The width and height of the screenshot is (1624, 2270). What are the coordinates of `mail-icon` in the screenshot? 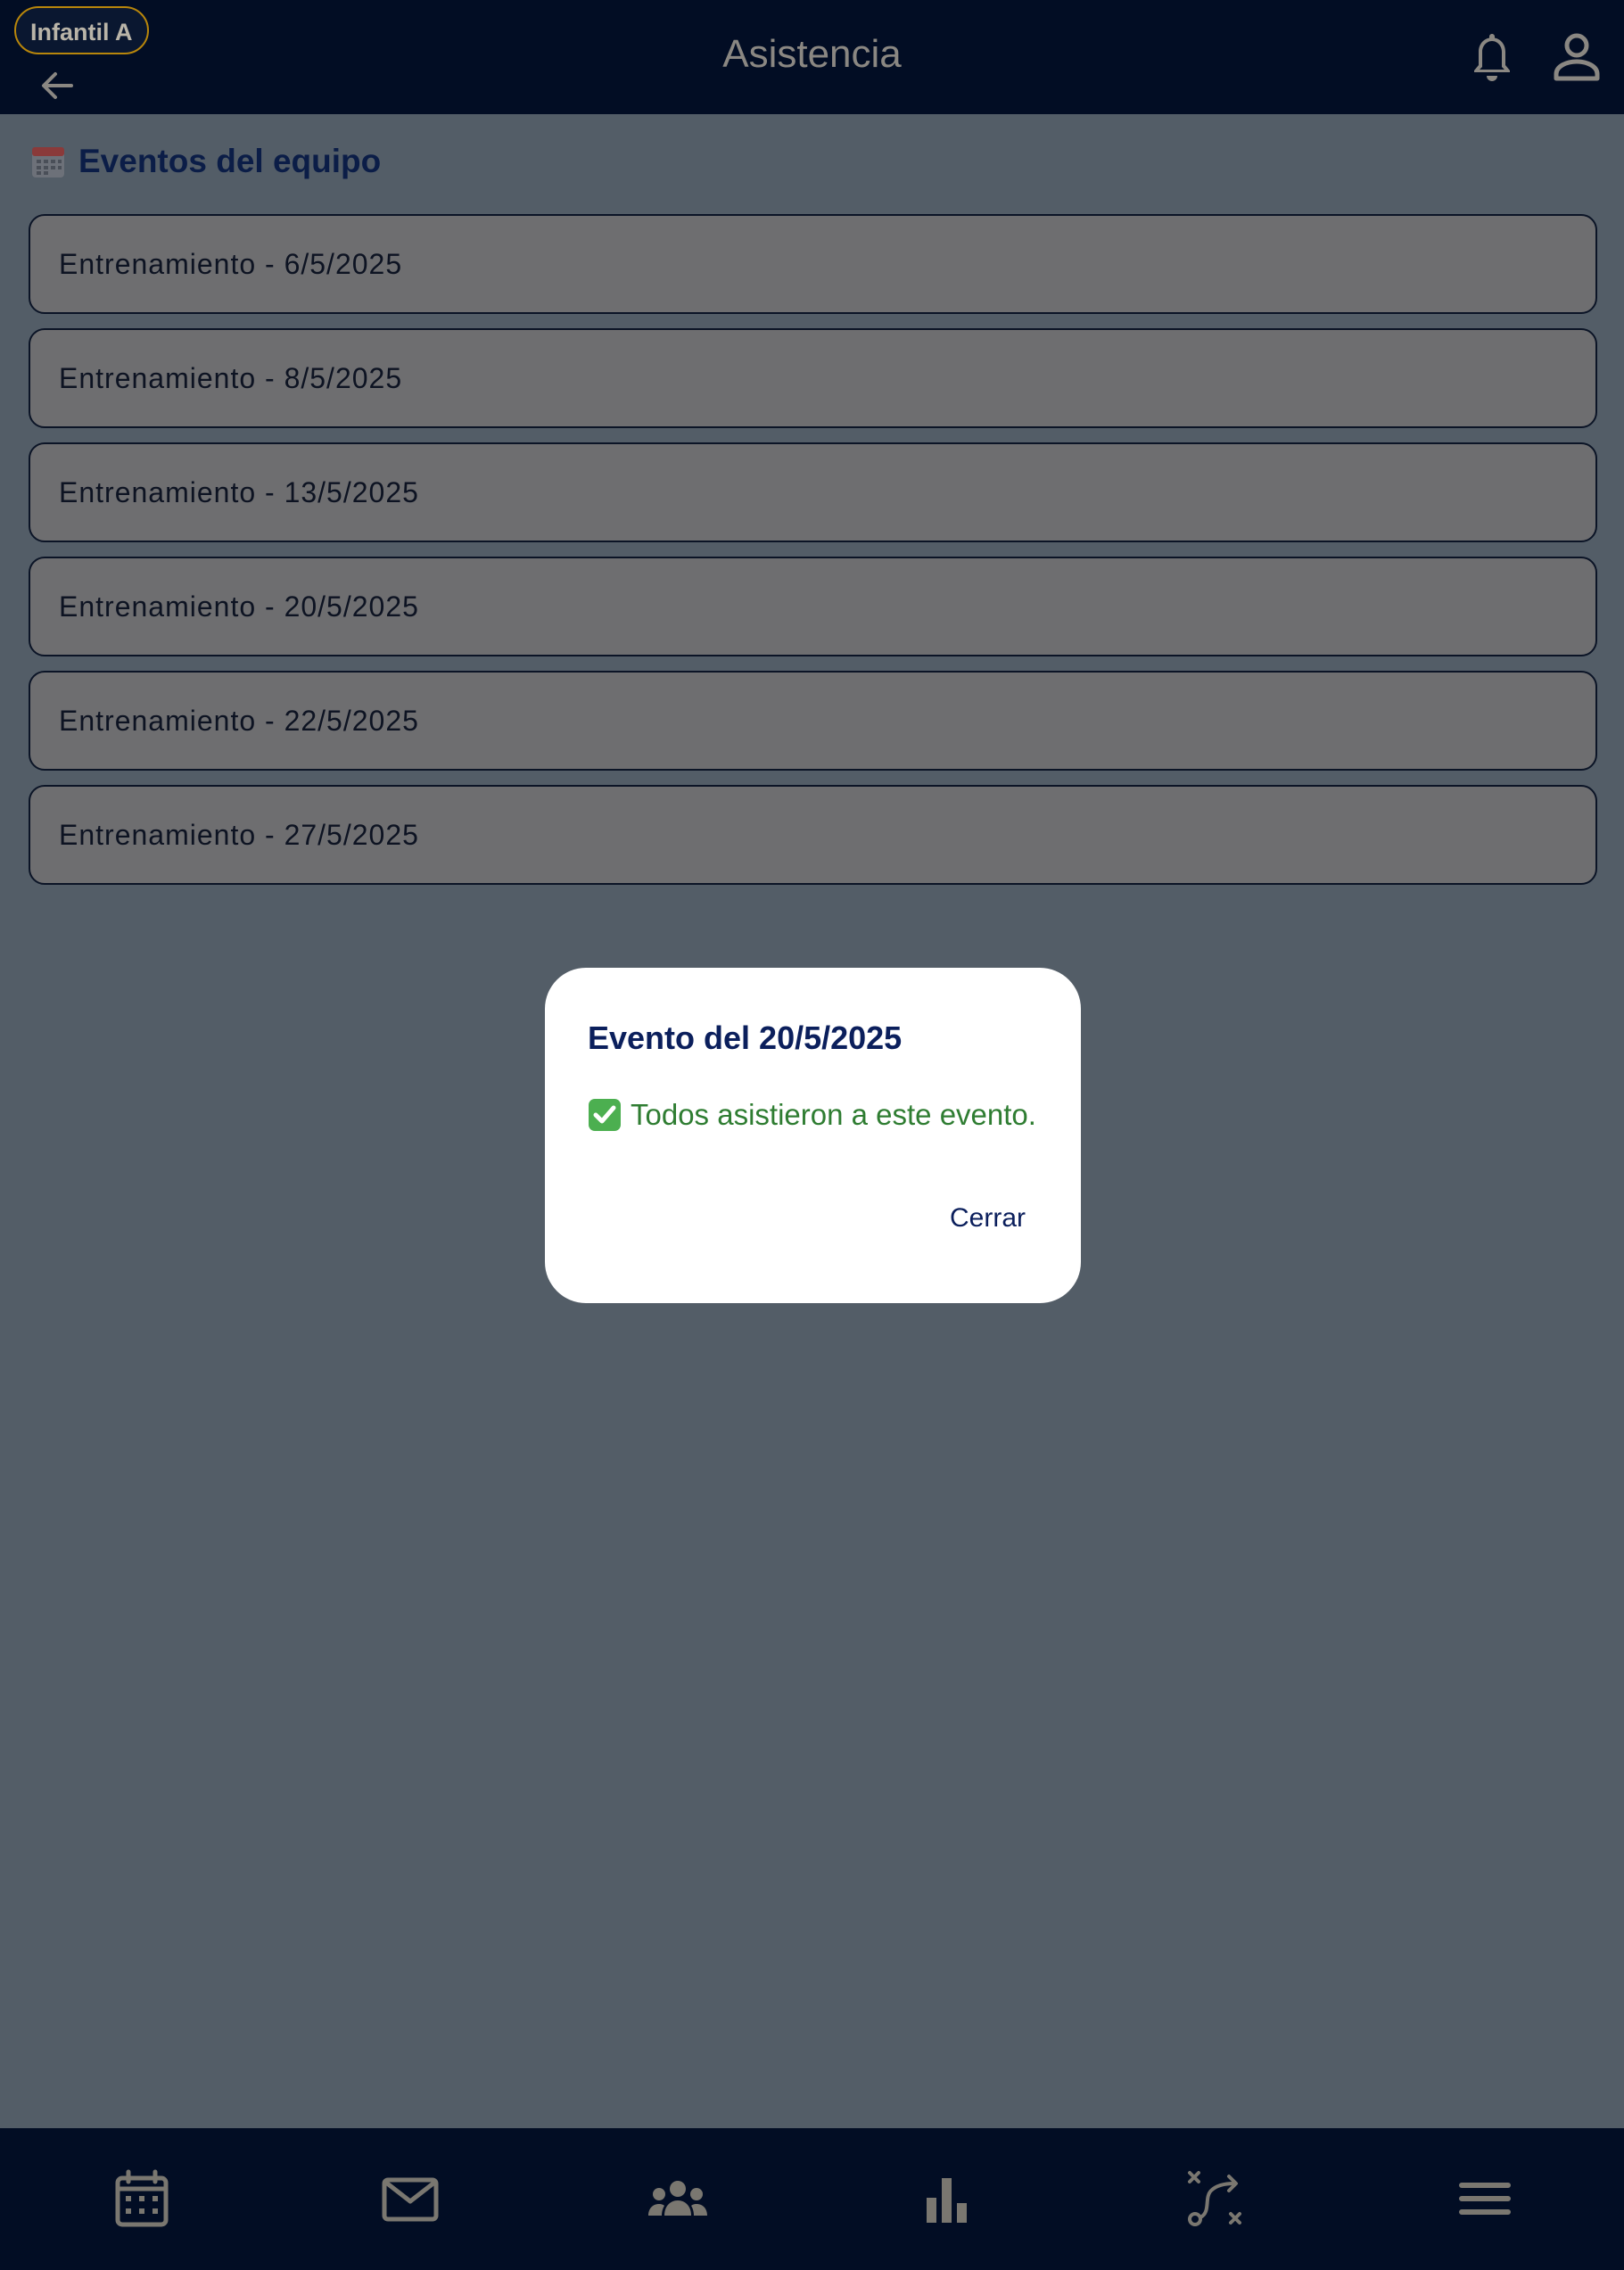 It's located at (410, 2198).